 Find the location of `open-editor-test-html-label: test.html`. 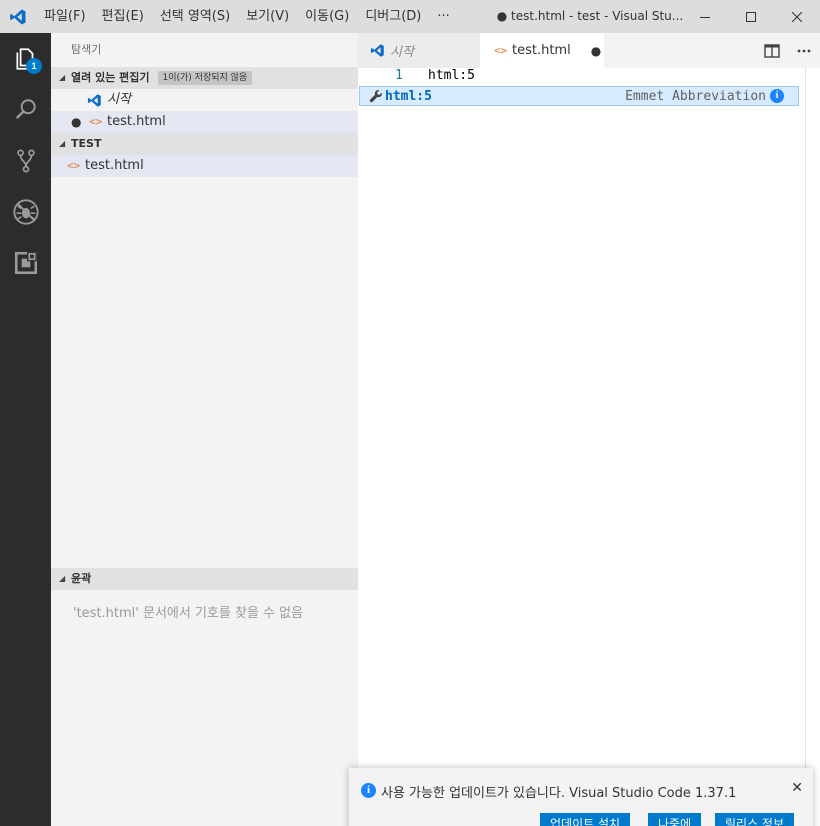

open-editor-test-html-label: test.html is located at coordinates (136, 121).